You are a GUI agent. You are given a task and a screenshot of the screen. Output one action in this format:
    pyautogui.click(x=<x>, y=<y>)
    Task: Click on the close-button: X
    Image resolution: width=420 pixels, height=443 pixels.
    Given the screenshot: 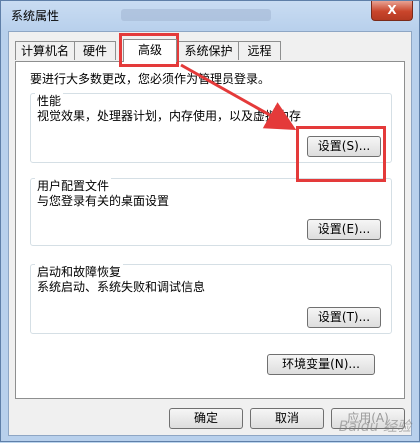 What is the action you would take?
    pyautogui.click(x=392, y=11)
    